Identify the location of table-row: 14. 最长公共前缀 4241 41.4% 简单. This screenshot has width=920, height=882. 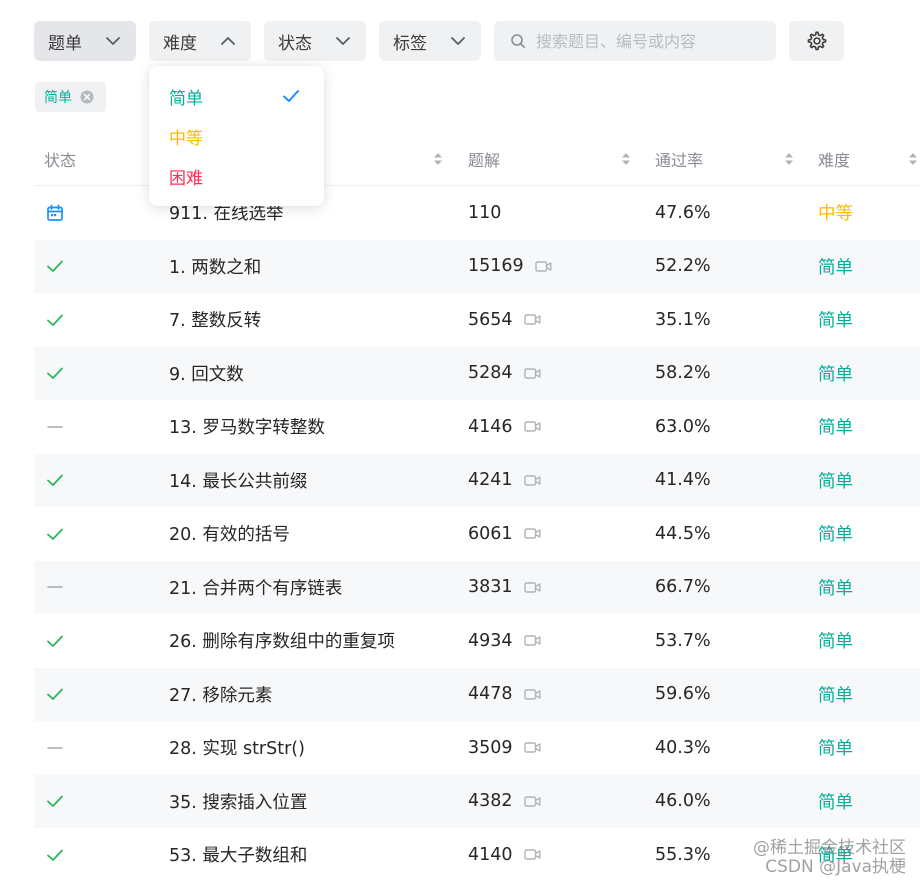
(477, 480).